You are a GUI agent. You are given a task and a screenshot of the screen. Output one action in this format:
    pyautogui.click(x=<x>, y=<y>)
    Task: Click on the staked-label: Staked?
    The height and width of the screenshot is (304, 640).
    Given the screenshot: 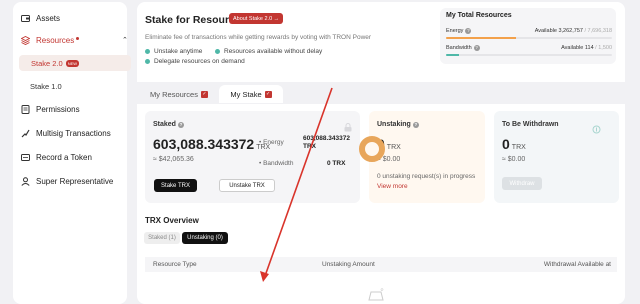 What is the action you would take?
    pyautogui.click(x=168, y=124)
    